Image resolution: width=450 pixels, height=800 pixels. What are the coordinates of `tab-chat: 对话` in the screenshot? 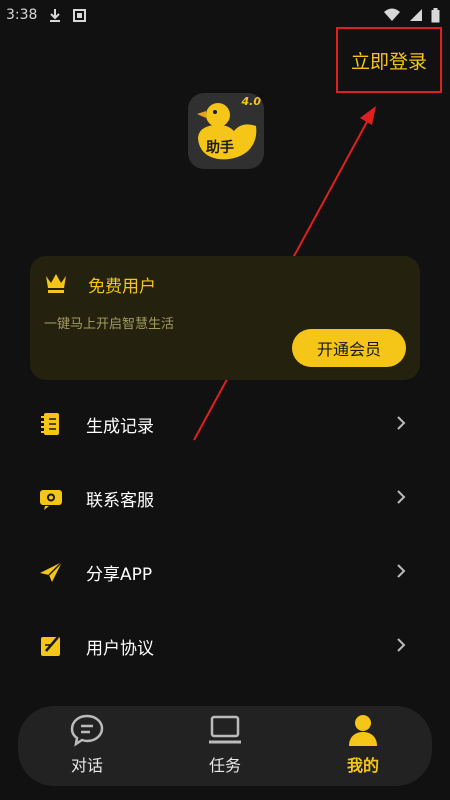 It's located at (87, 746).